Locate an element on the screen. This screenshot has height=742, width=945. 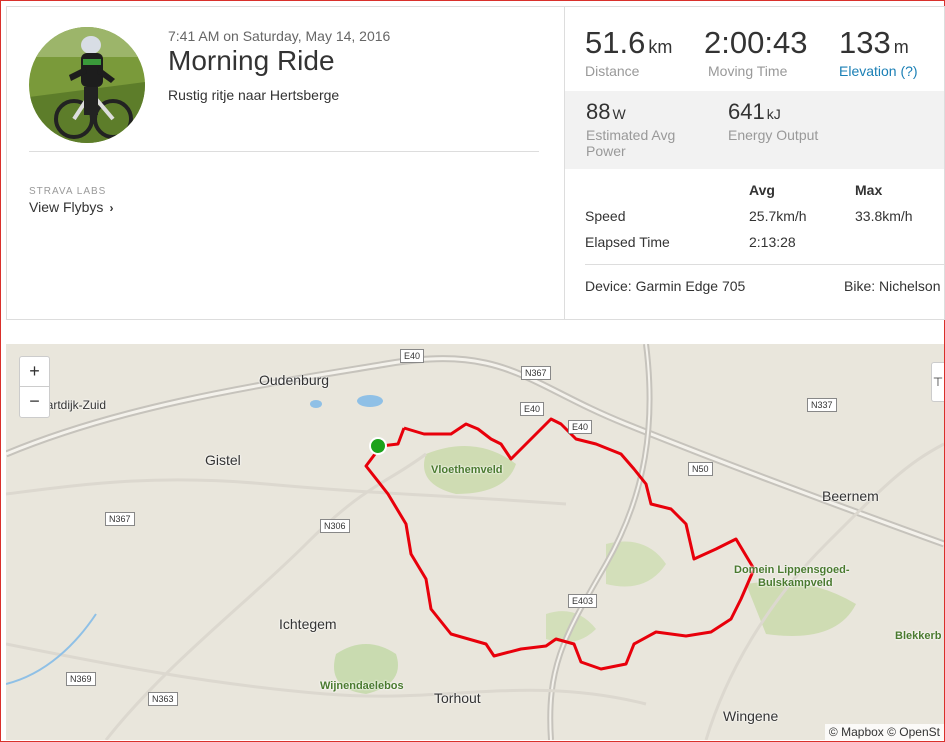
moving-time-label: Moving Time is located at coordinates (748, 71).